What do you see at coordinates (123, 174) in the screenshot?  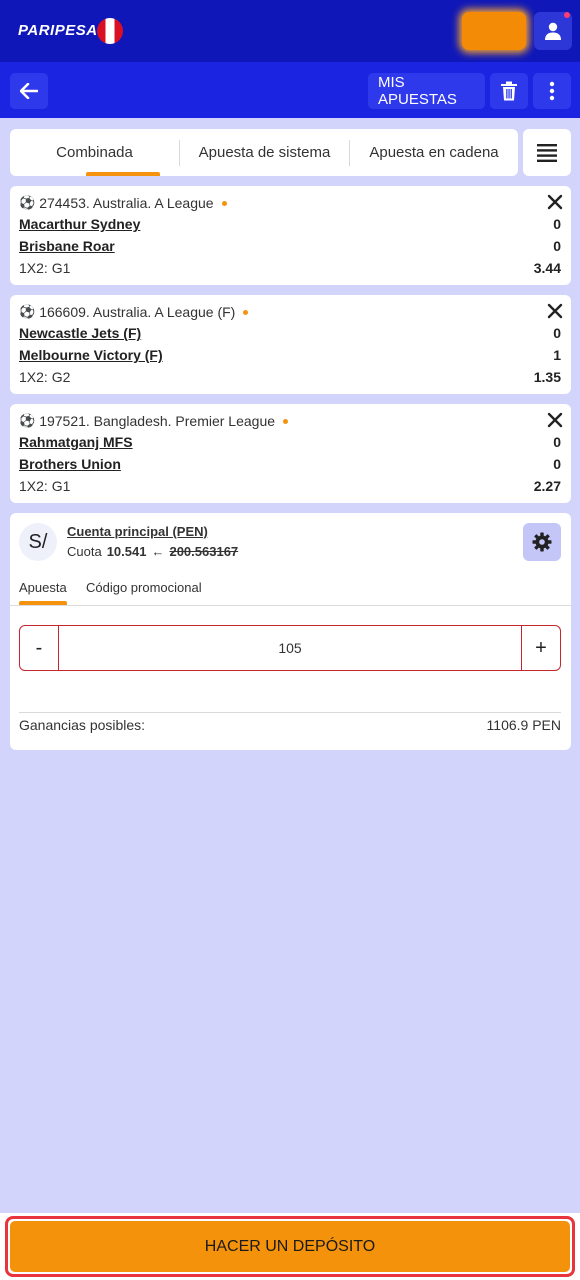 I see `active-tab-indicator` at bounding box center [123, 174].